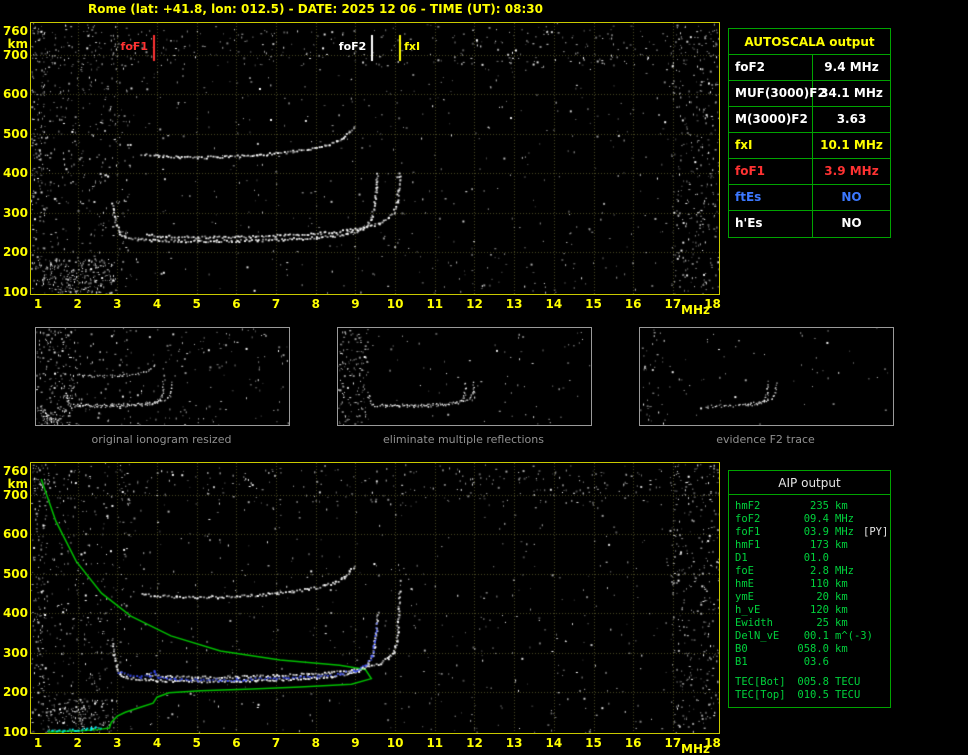 This screenshot has height=755, width=968. What do you see at coordinates (851, 93) in the screenshot?
I see `autoscala-param-value: 34.1 MHz` at bounding box center [851, 93].